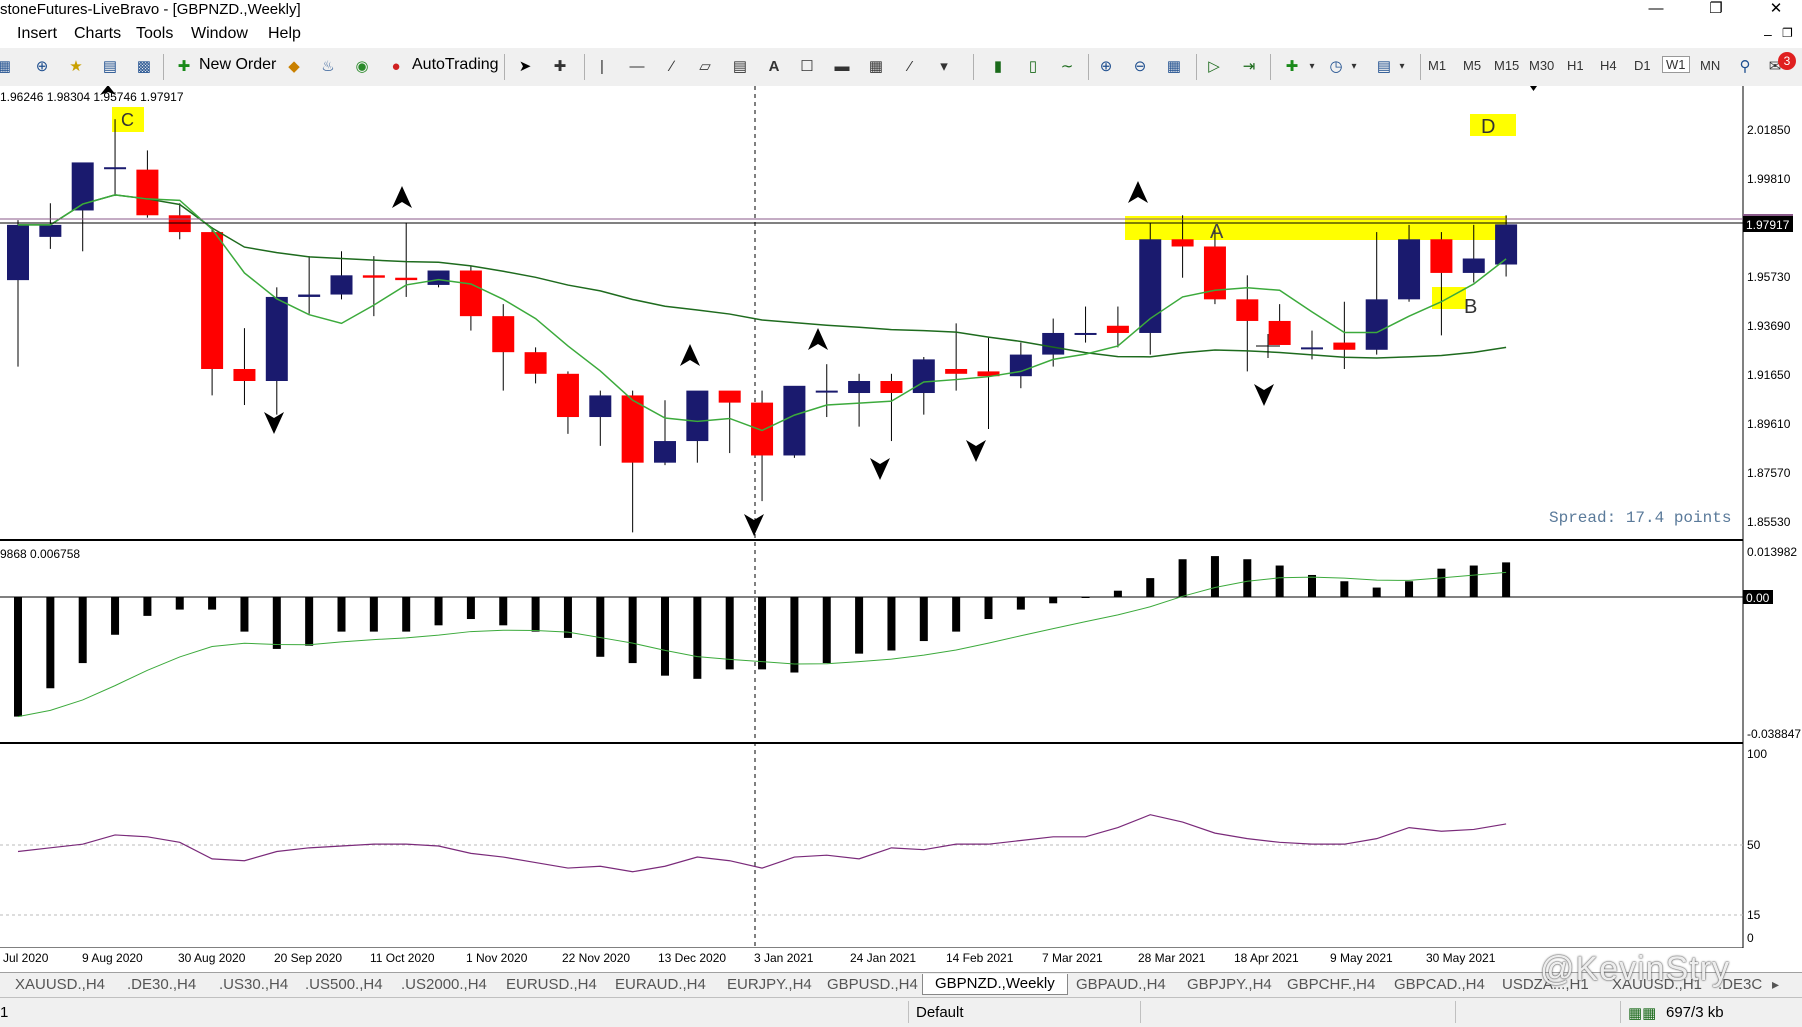  What do you see at coordinates (672, 67) in the screenshot?
I see `trendline-icon: ∕` at bounding box center [672, 67].